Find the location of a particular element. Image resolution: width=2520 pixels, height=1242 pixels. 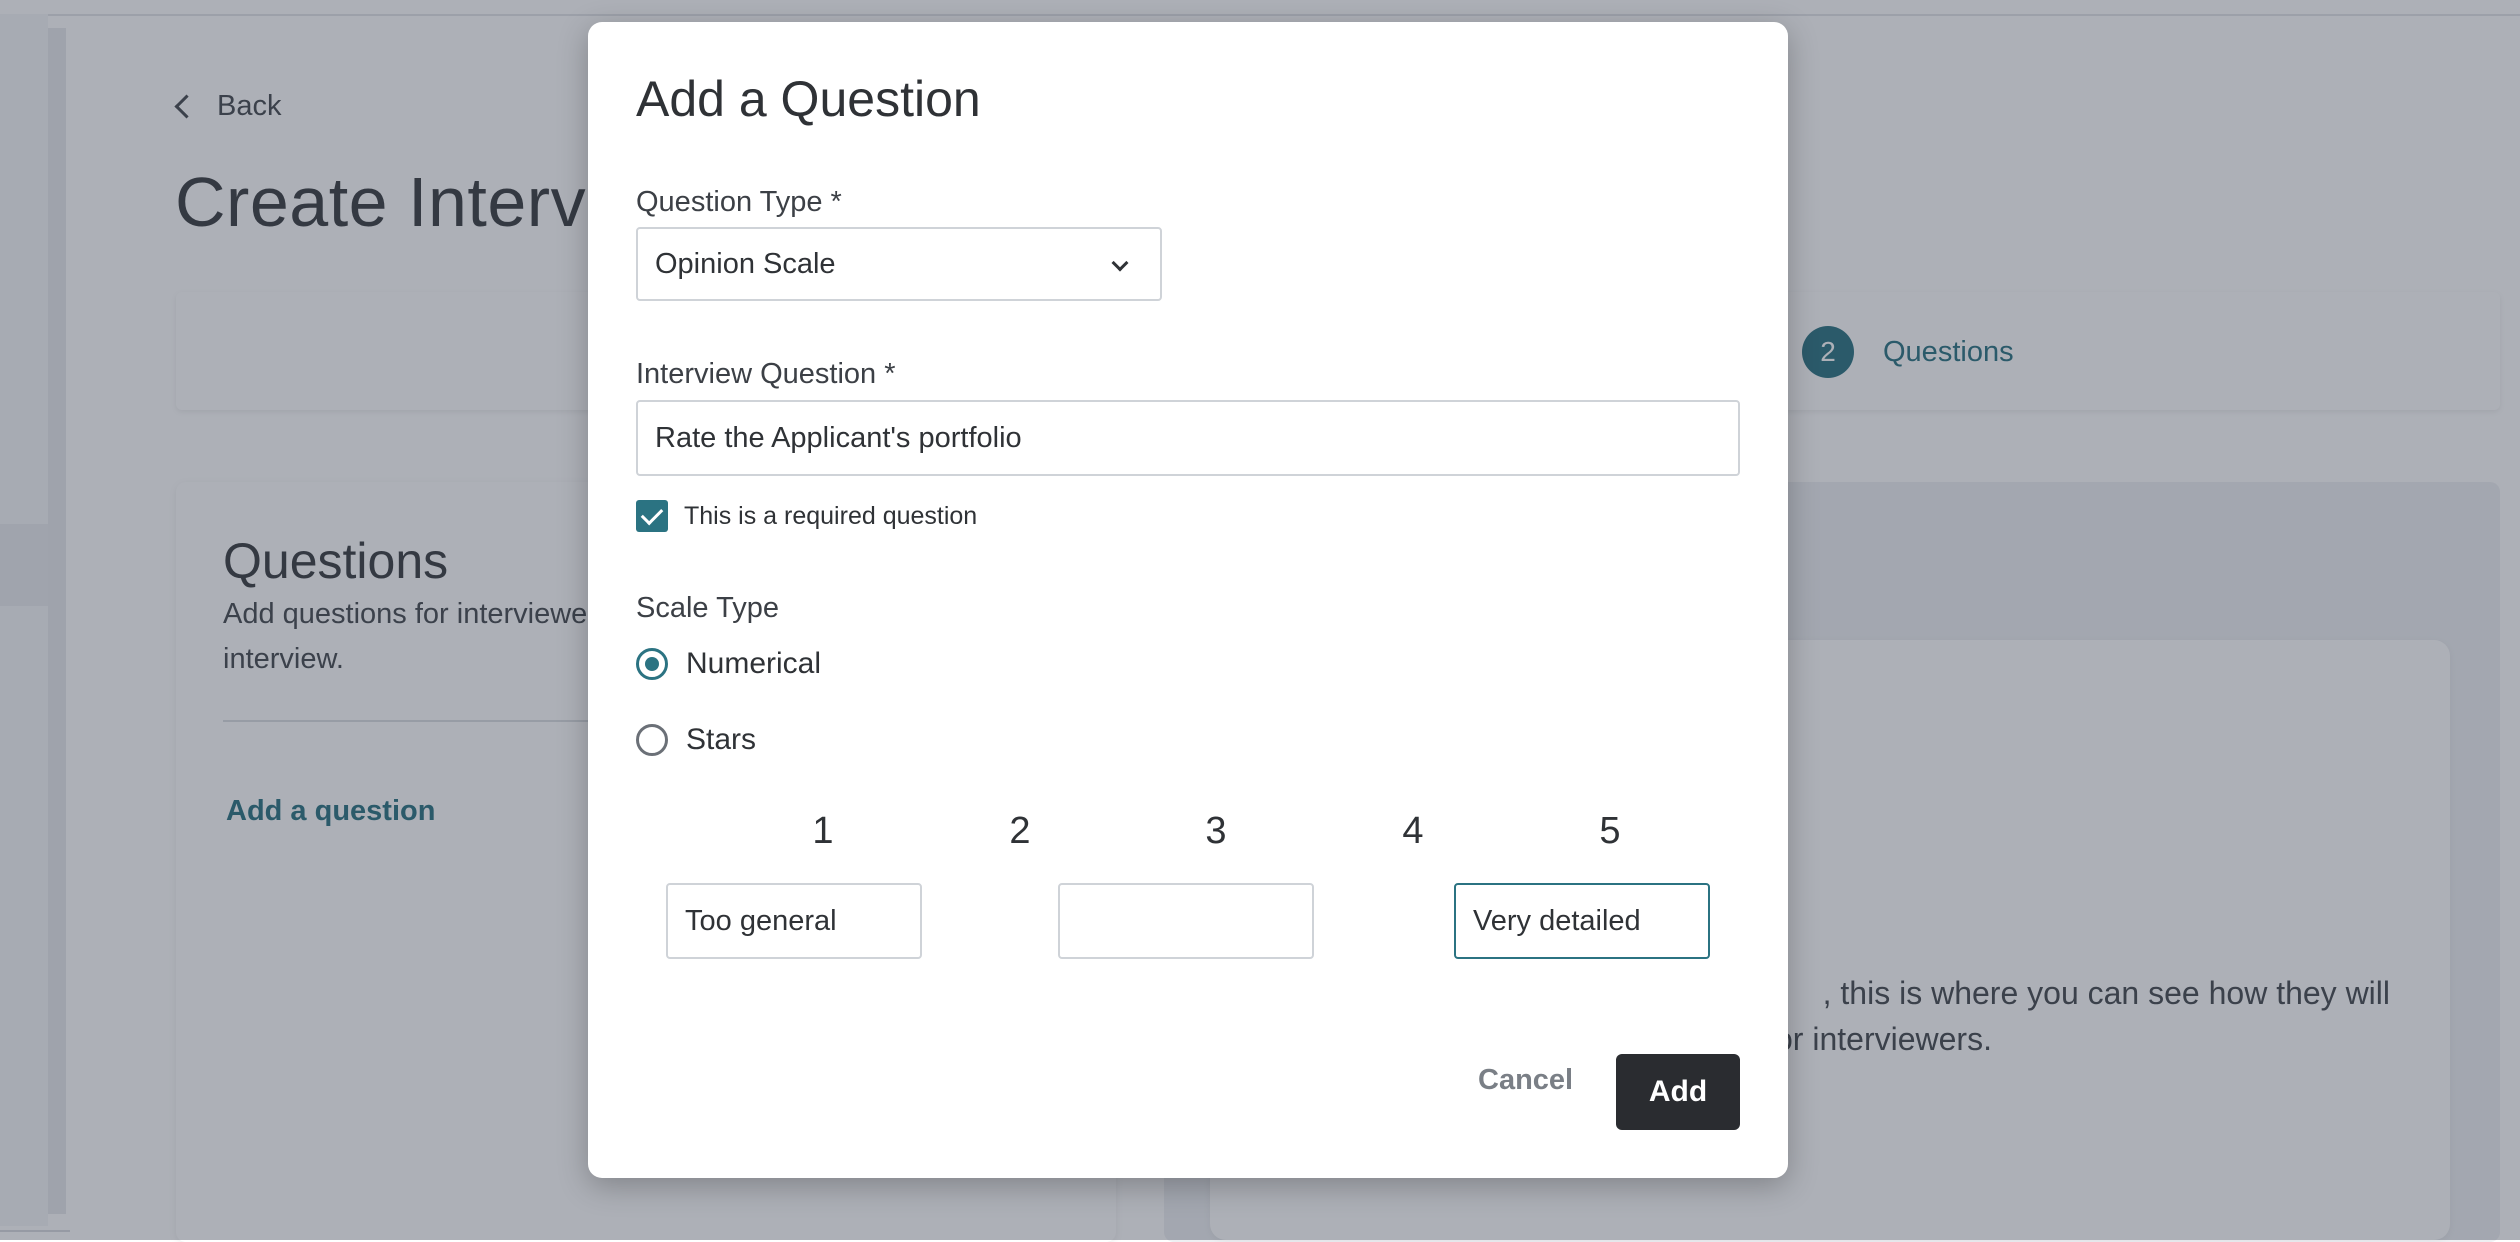

question-type-label: Question Type * is located at coordinates (739, 202).